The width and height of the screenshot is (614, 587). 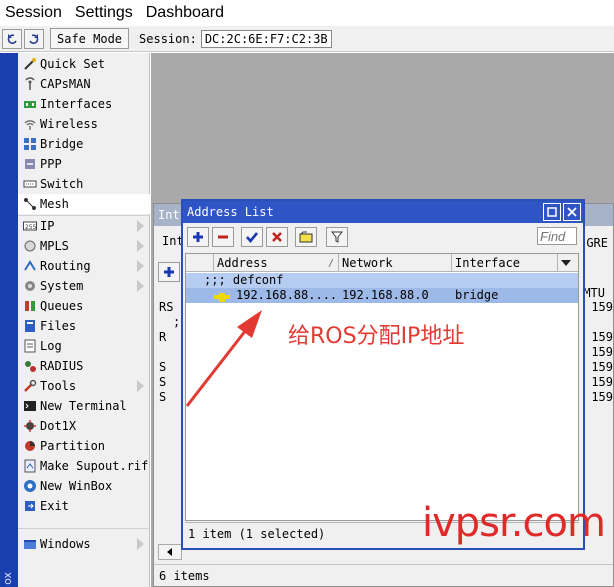 I want to click on interface-status-bar: 6 items, so click(x=383, y=575).